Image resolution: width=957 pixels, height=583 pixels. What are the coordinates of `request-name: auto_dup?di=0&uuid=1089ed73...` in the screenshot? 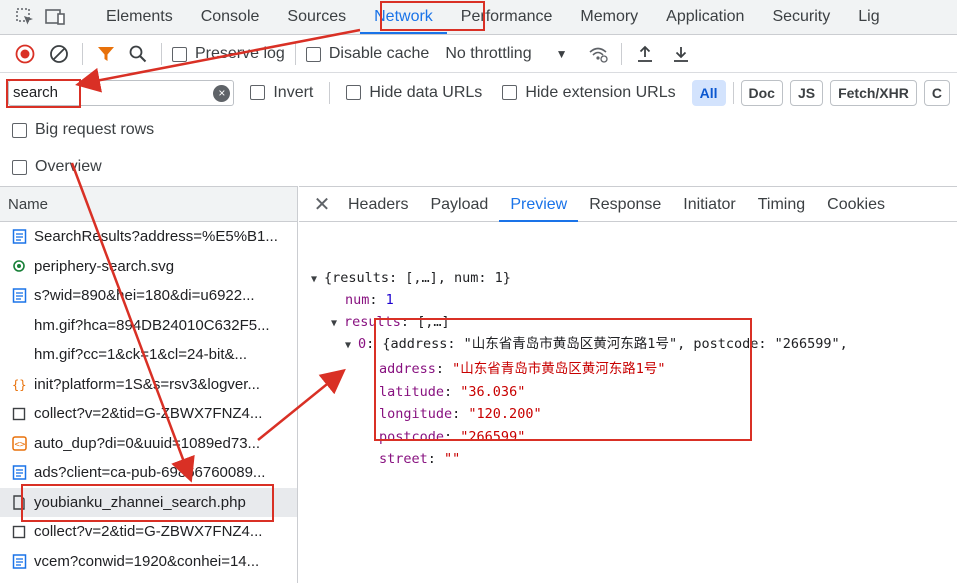 It's located at (147, 443).